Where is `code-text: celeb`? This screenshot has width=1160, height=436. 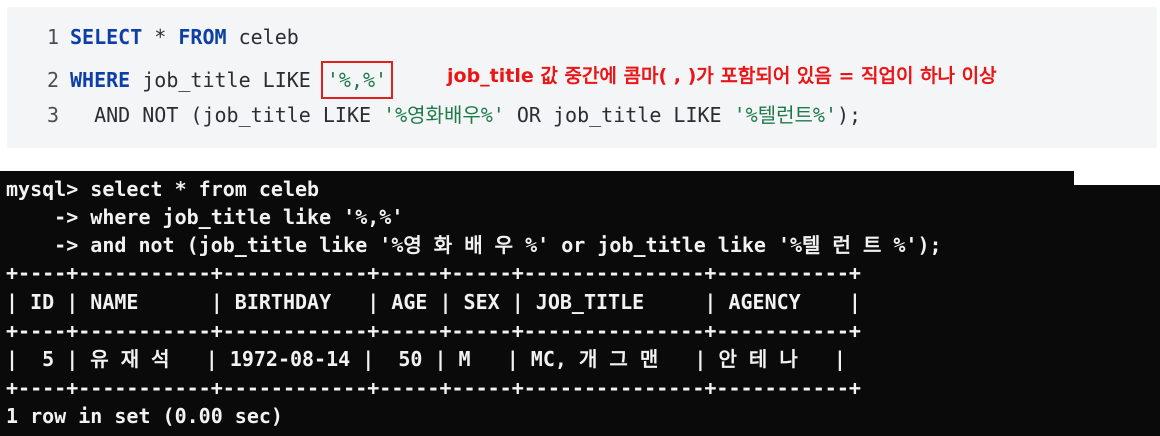
code-text: celeb is located at coordinates (262, 37).